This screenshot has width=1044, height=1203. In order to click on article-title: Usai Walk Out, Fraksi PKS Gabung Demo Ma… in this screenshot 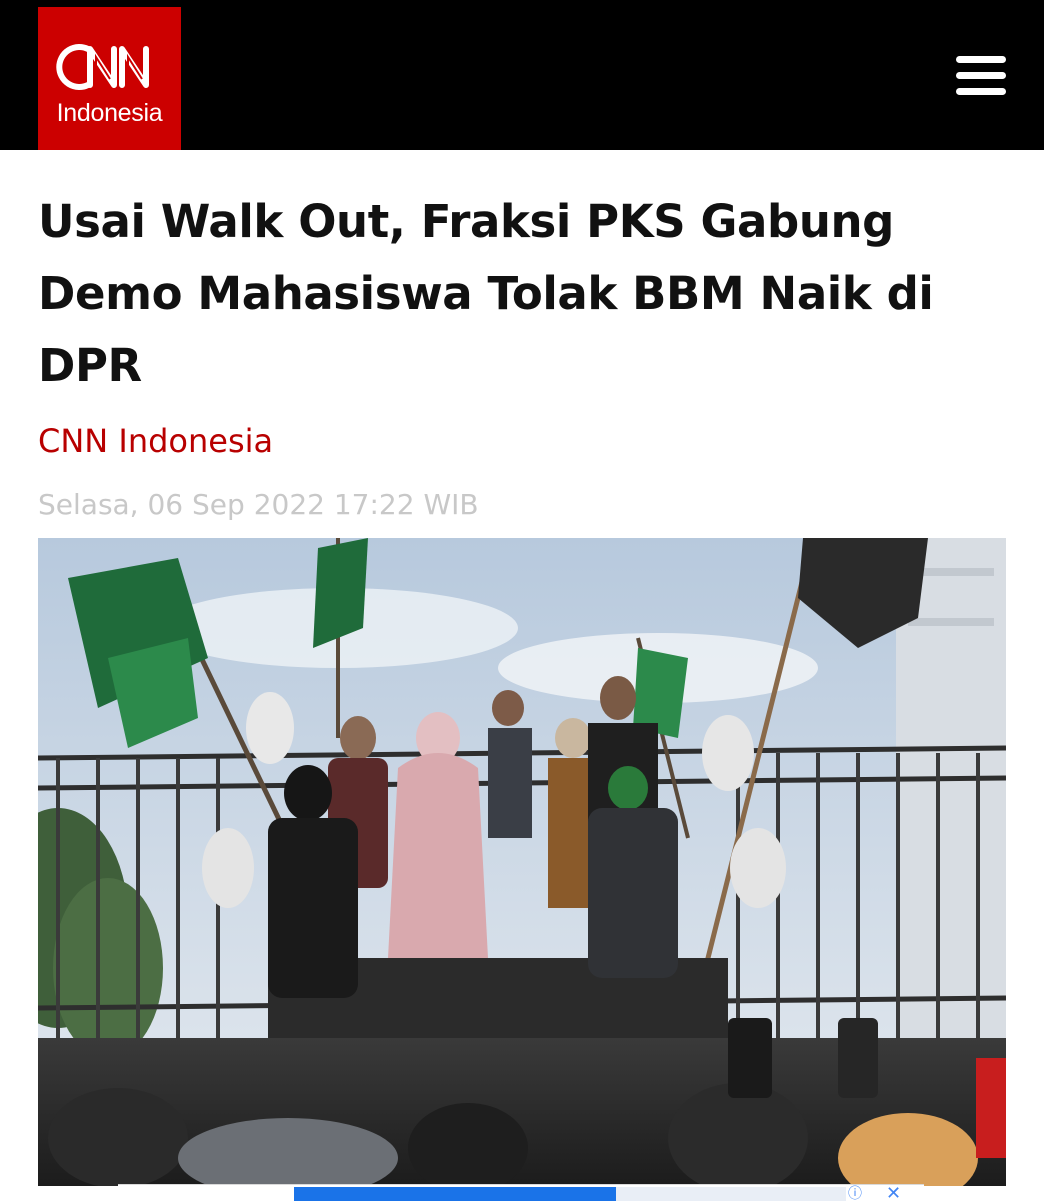, I will do `click(486, 293)`.